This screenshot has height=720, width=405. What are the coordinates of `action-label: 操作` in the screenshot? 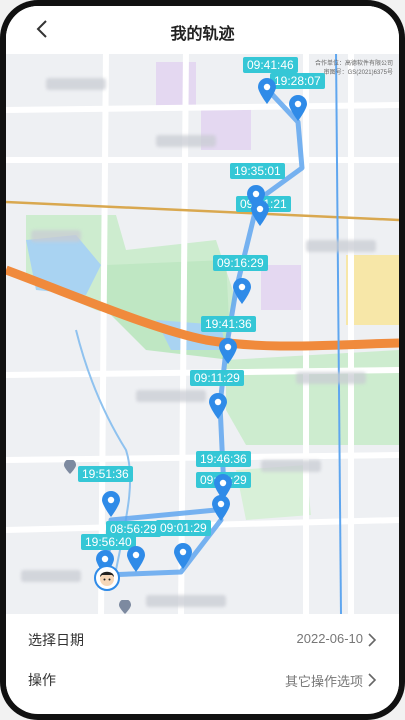 It's located at (42, 680).